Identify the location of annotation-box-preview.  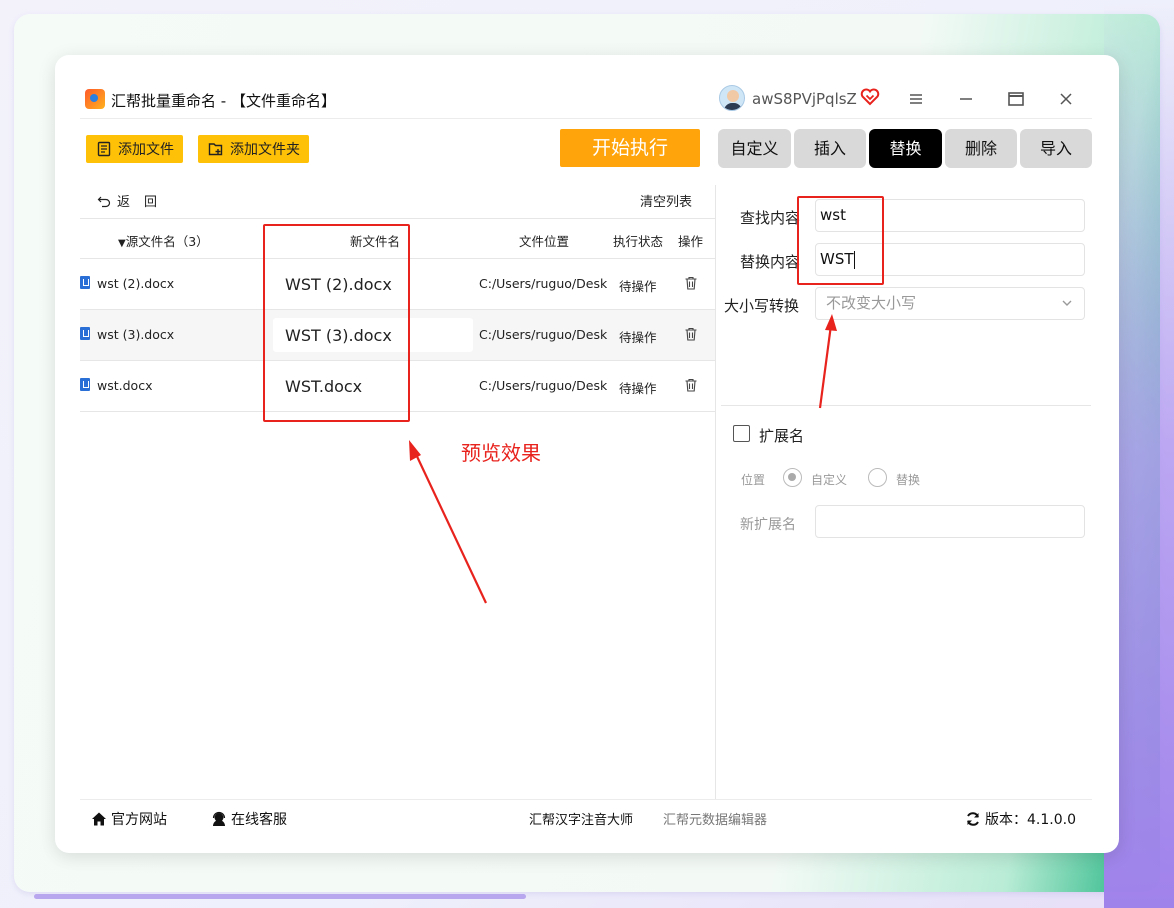
(336, 323).